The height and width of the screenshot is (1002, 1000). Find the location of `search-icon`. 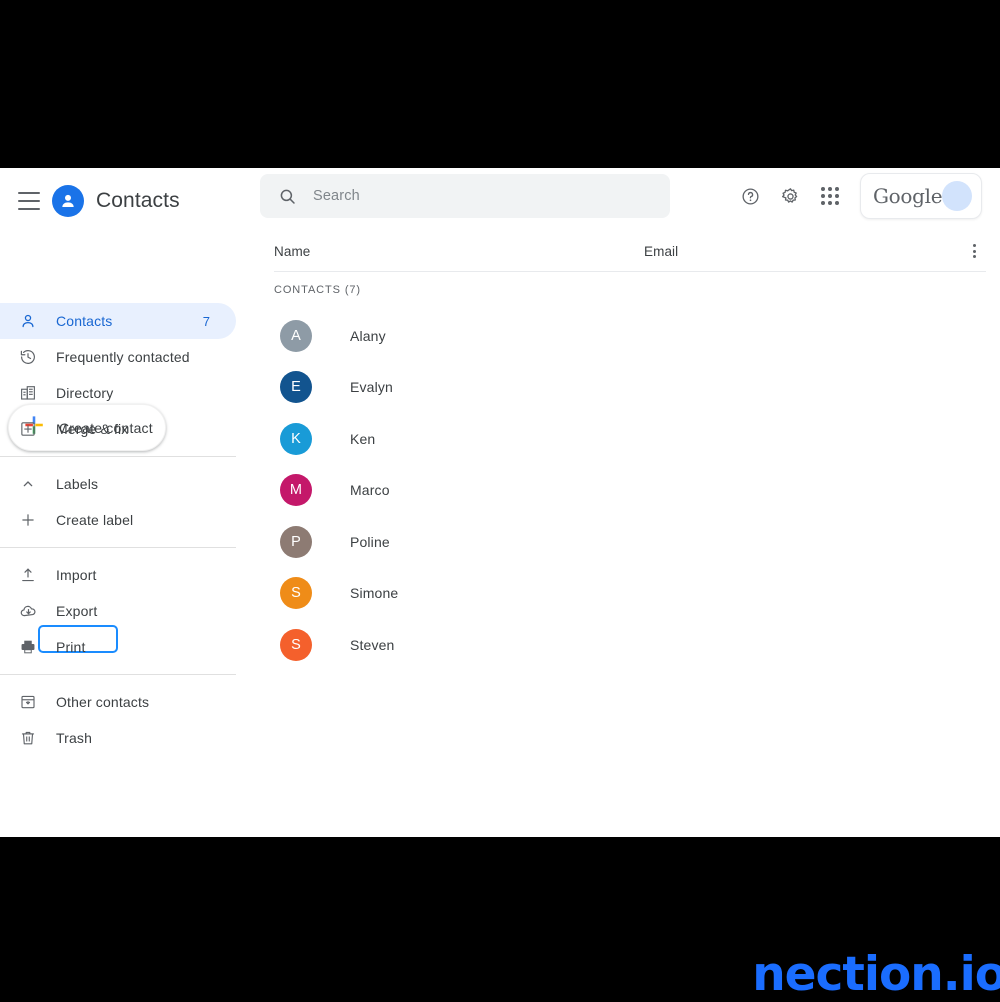

search-icon is located at coordinates (287, 196).